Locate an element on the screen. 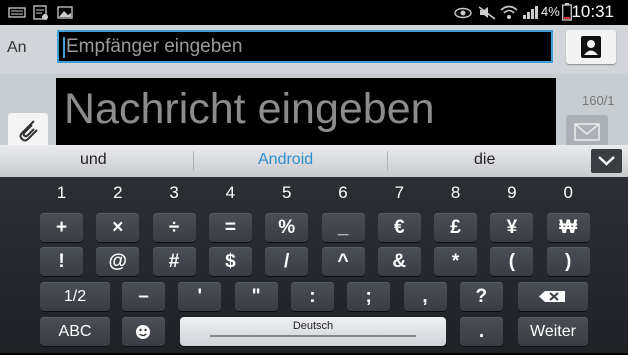  key-7: 7 is located at coordinates (399, 193).